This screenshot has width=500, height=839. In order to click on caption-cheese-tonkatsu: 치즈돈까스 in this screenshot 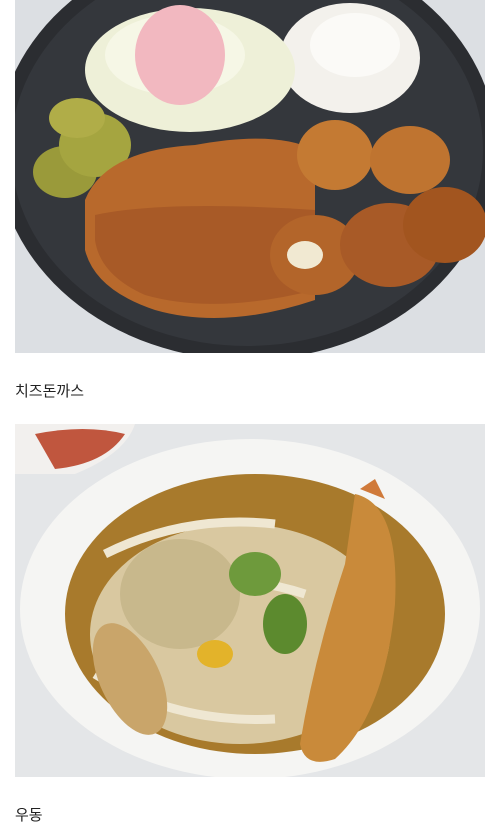, I will do `click(50, 391)`.